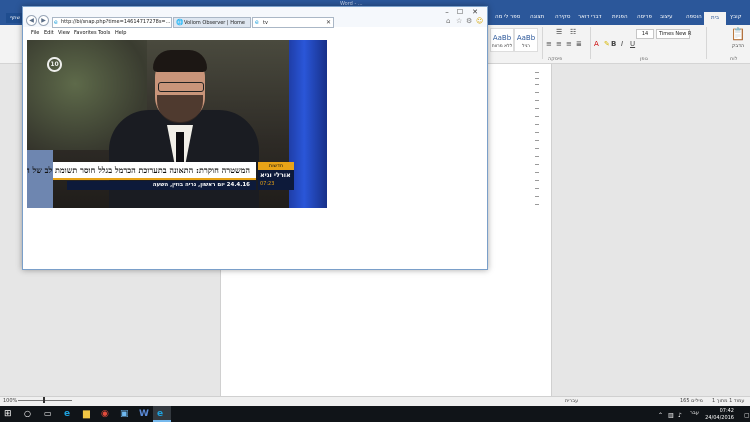 The width and height of the screenshot is (750, 422). I want to click on tab-home: בית, so click(715, 18).